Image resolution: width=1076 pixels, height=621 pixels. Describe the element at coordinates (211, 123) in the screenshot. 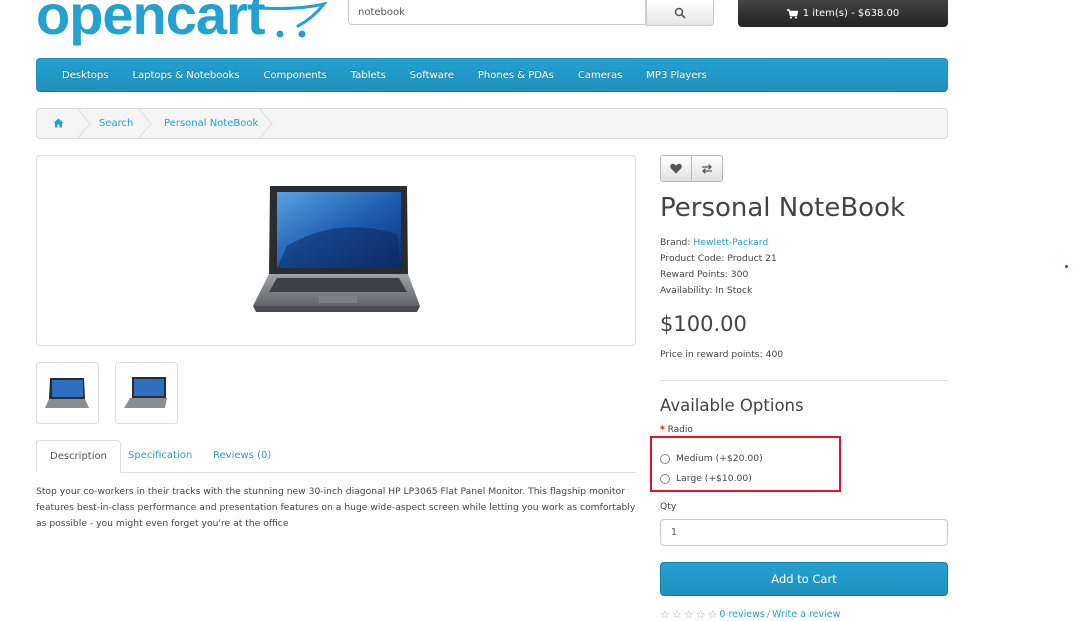

I see `breadcrumb-product: Personal NoteBook` at that location.